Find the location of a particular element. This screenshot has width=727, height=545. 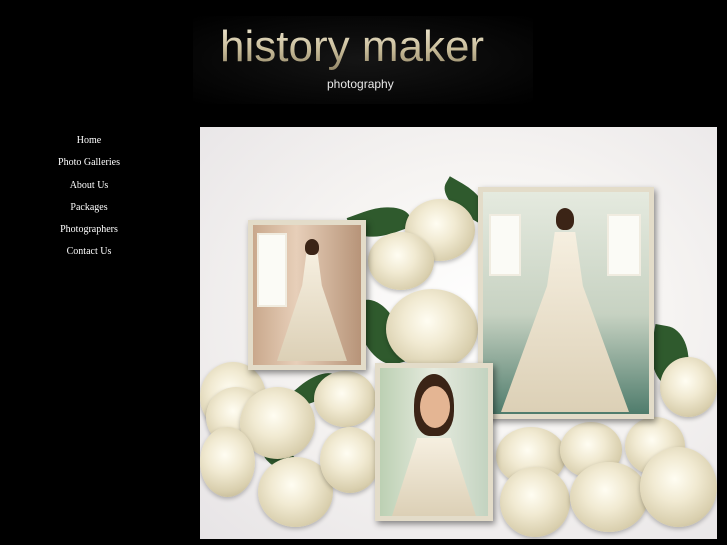

photo-bride-portrait is located at coordinates (434, 442).